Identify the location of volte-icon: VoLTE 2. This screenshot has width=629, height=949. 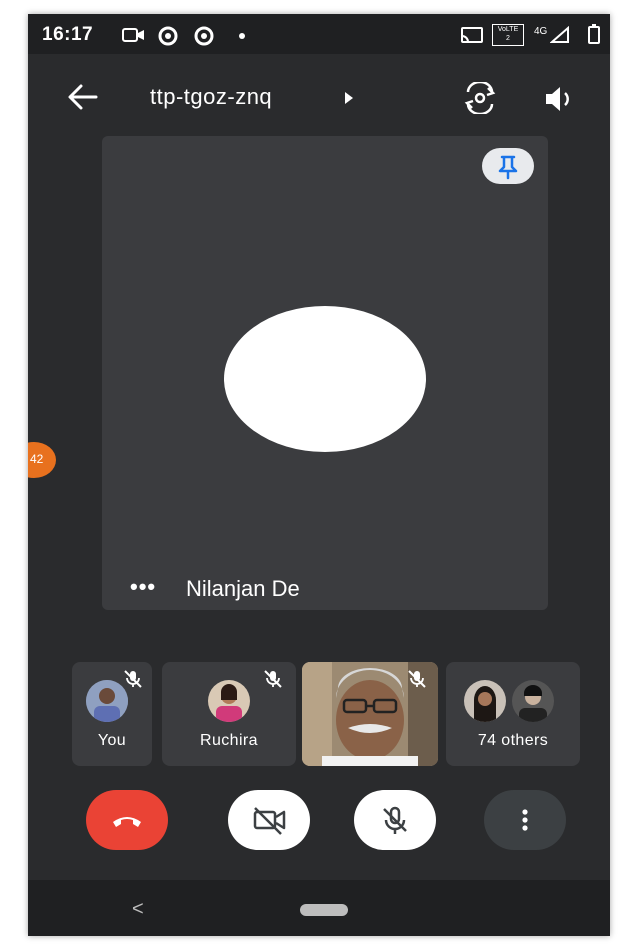
(508, 35).